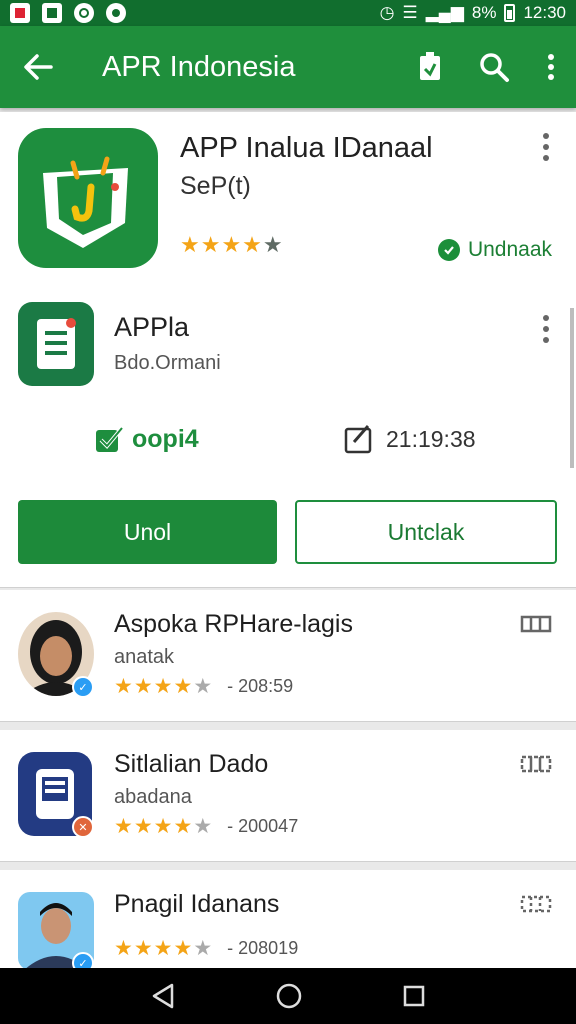 This screenshot has width=576, height=1024. I want to click on home-nav-button, so click(289, 996).